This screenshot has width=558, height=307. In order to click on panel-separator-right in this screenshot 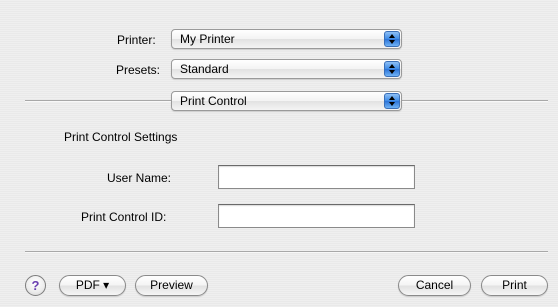, I will do `click(475, 101)`.